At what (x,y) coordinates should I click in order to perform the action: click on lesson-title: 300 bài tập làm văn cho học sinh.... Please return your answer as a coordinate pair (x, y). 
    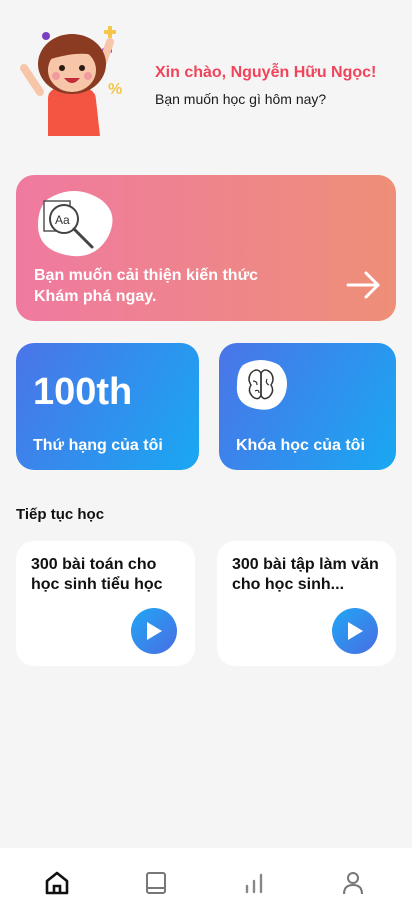
    Looking at the image, I should click on (305, 574).